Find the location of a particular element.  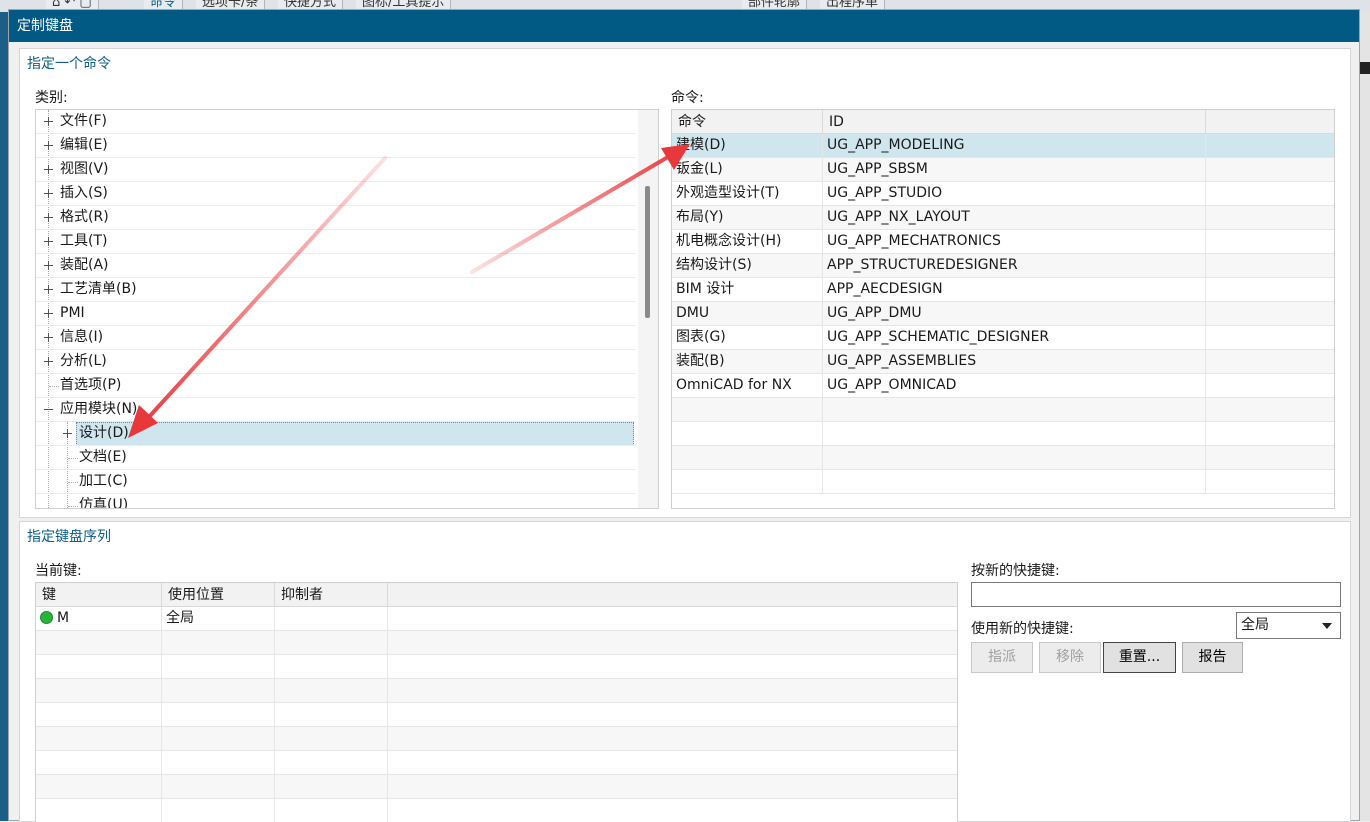

tree-item-label: 格式(R) is located at coordinates (84, 217).